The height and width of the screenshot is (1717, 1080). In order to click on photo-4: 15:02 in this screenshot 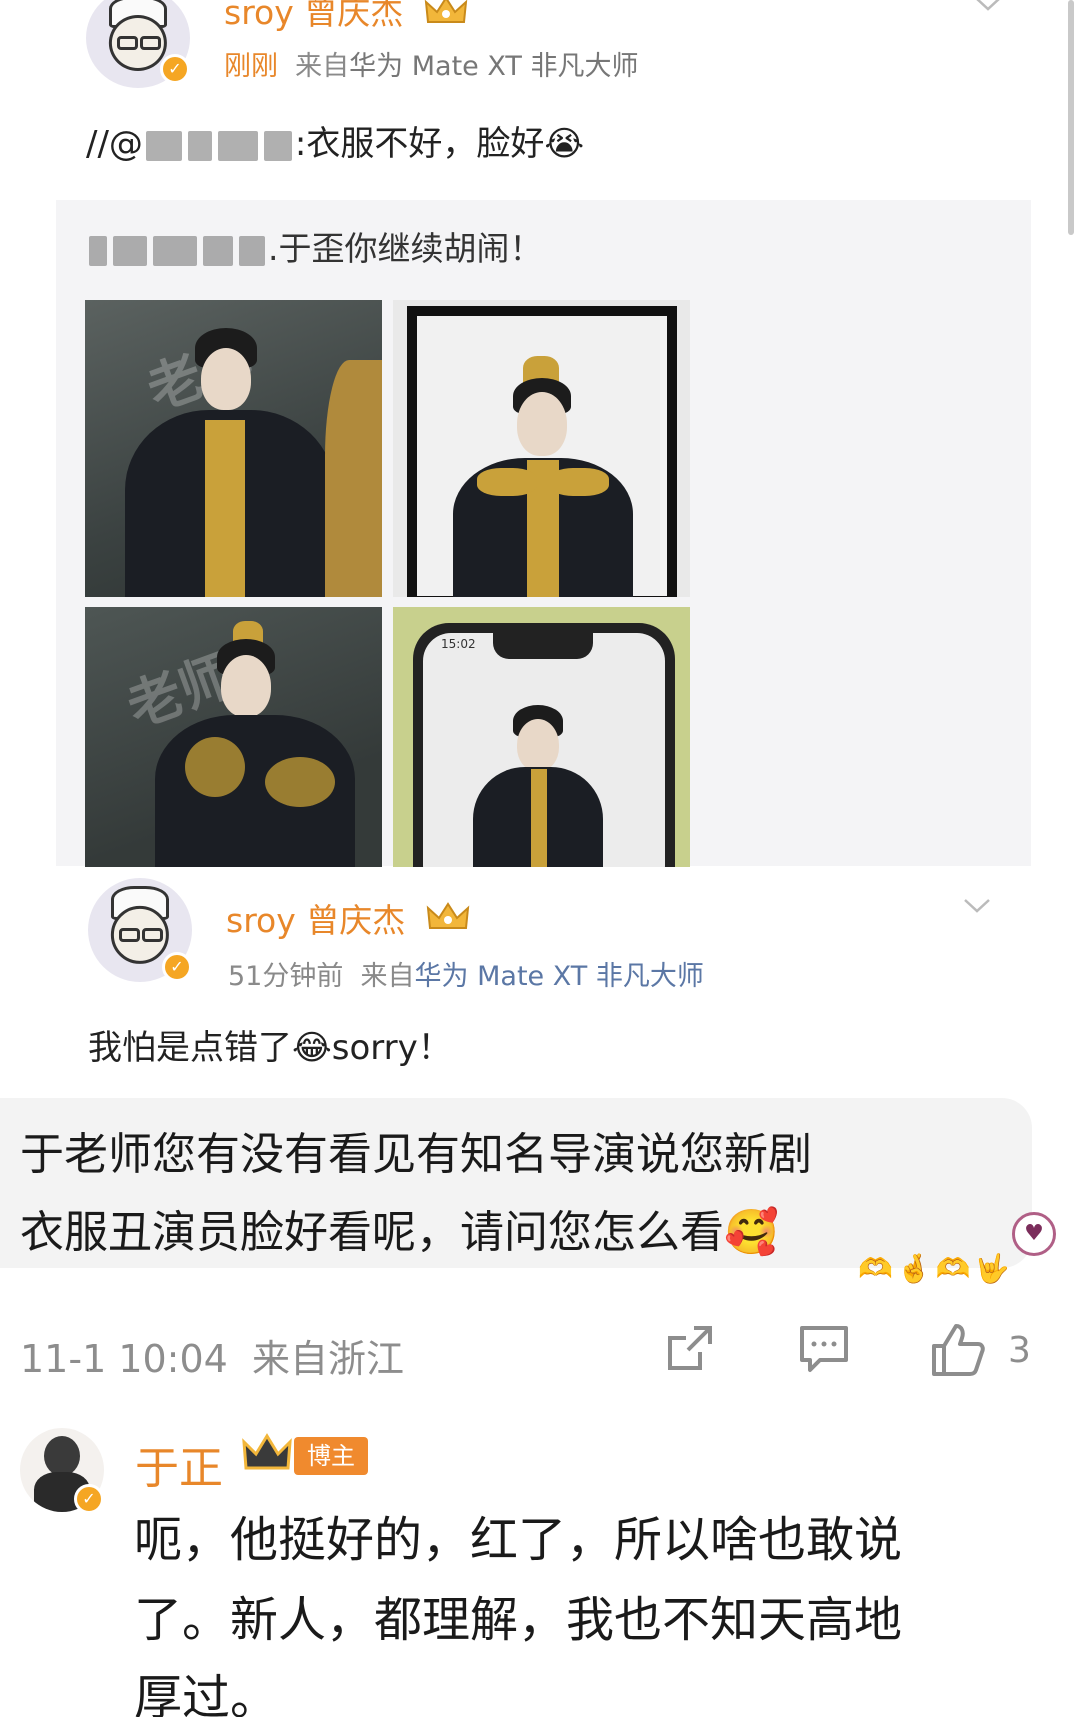, I will do `click(541, 737)`.